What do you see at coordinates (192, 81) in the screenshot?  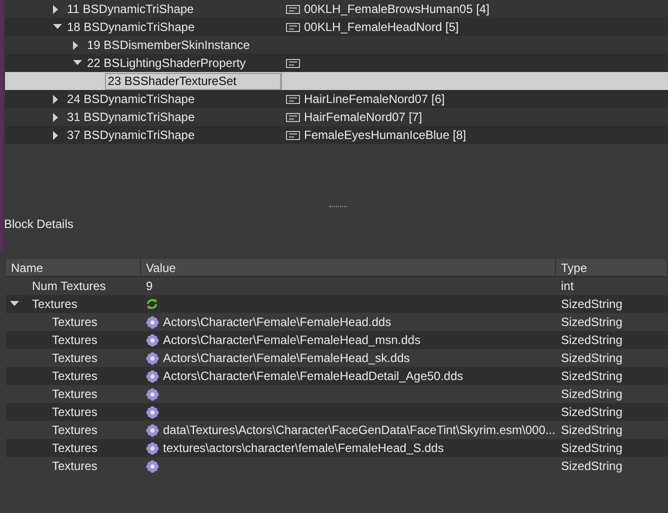 I see `tree-item: 23 BSShaderTextureSet` at bounding box center [192, 81].